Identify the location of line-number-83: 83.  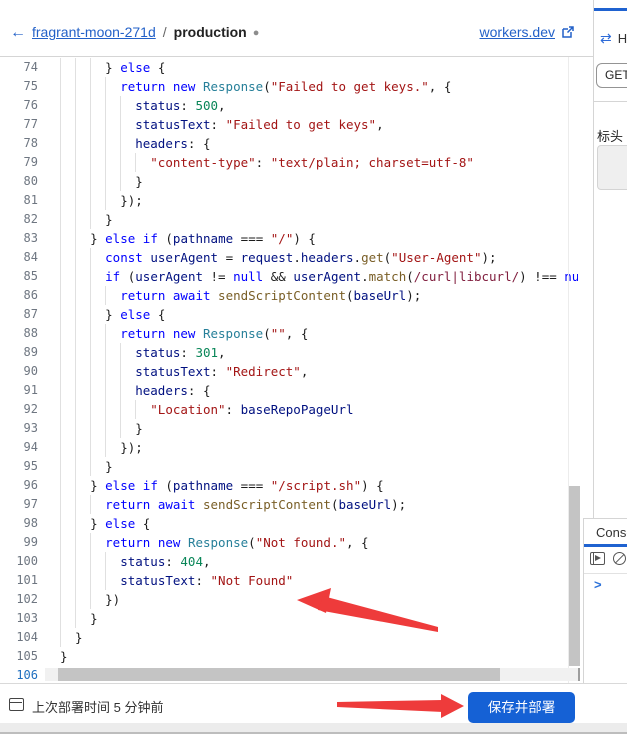
(19, 238).